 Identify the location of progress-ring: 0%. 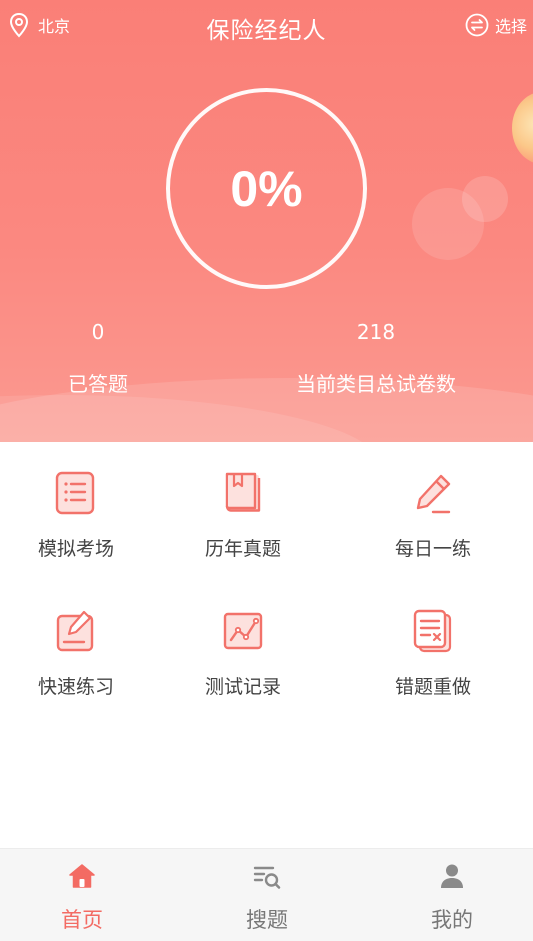
(266, 188).